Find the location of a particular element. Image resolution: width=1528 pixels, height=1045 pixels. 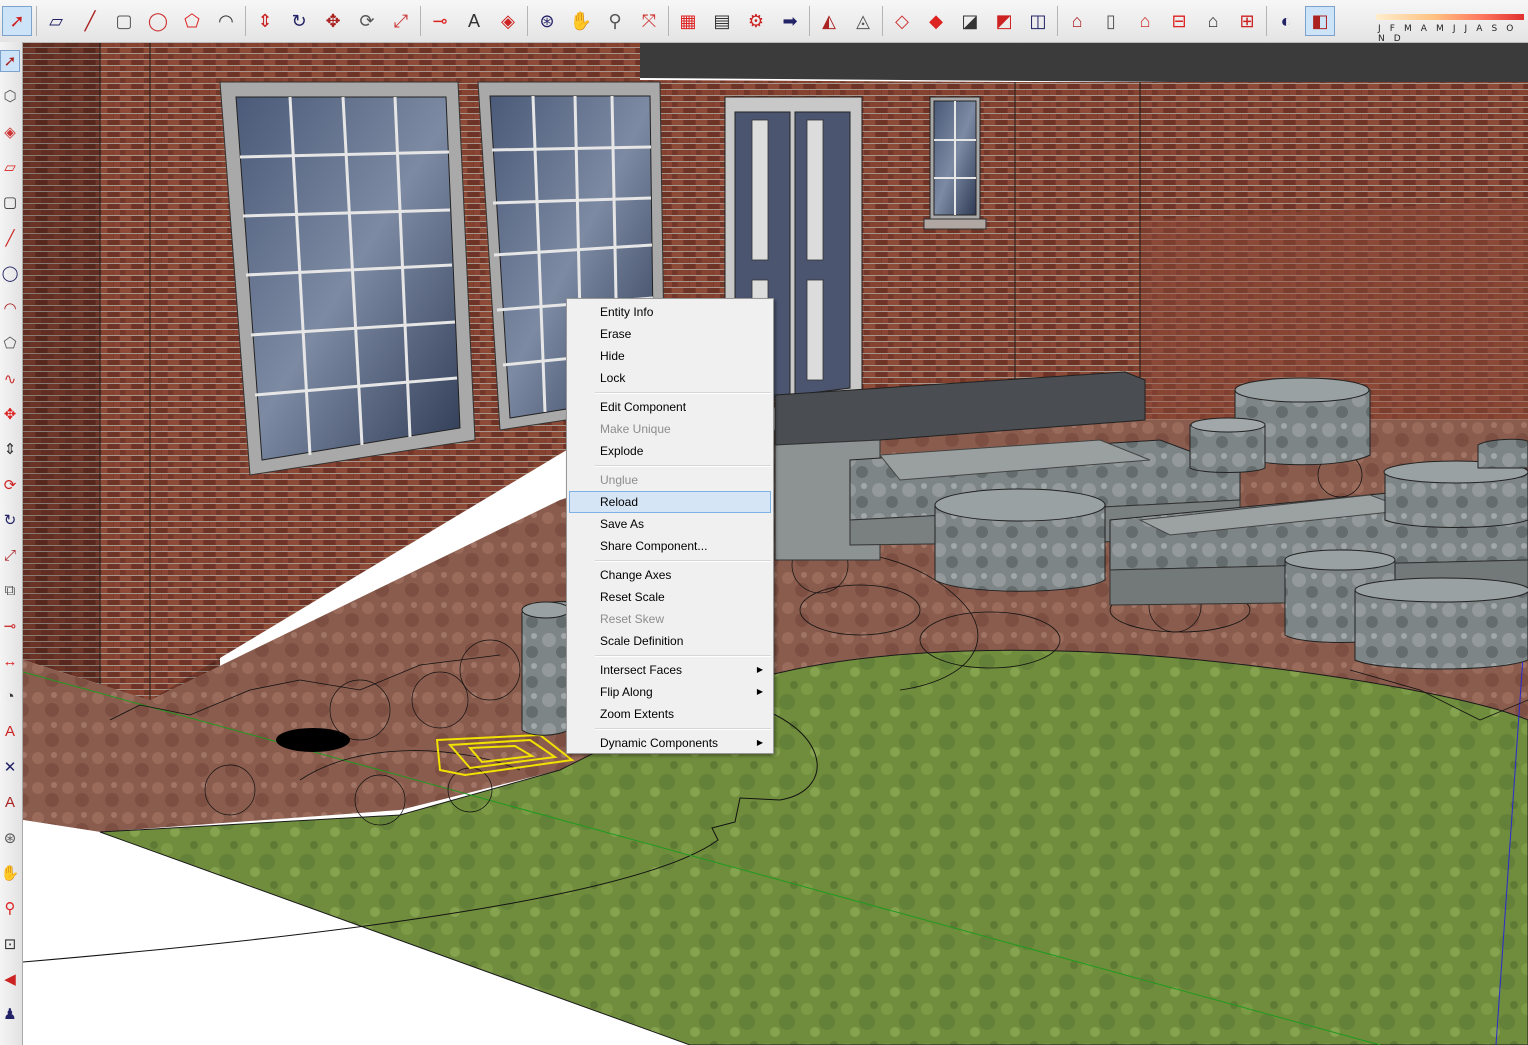

extension-icon: ➡ is located at coordinates (790, 21).